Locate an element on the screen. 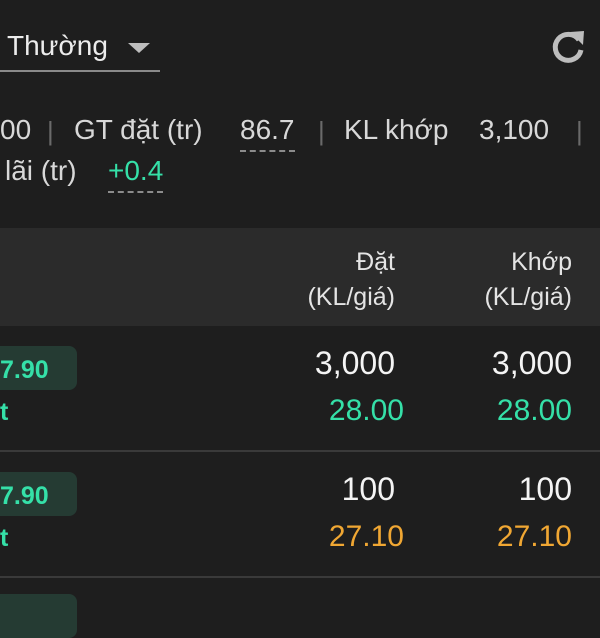  order-type-label: Thường is located at coordinates (57, 45).